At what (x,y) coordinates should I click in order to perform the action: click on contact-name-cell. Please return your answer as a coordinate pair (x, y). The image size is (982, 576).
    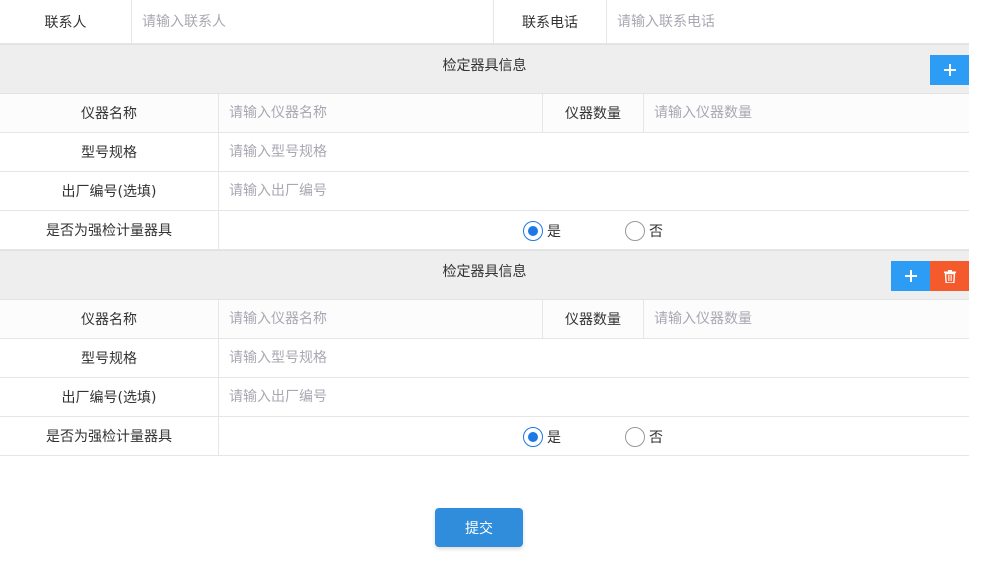
    Looking at the image, I should click on (313, 21).